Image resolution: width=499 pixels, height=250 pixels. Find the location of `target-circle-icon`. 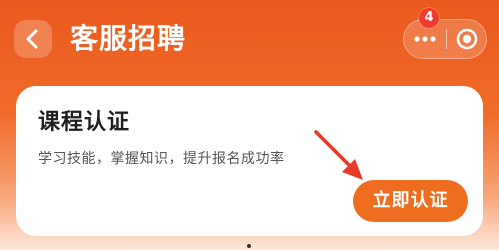

target-circle-icon is located at coordinates (467, 39).